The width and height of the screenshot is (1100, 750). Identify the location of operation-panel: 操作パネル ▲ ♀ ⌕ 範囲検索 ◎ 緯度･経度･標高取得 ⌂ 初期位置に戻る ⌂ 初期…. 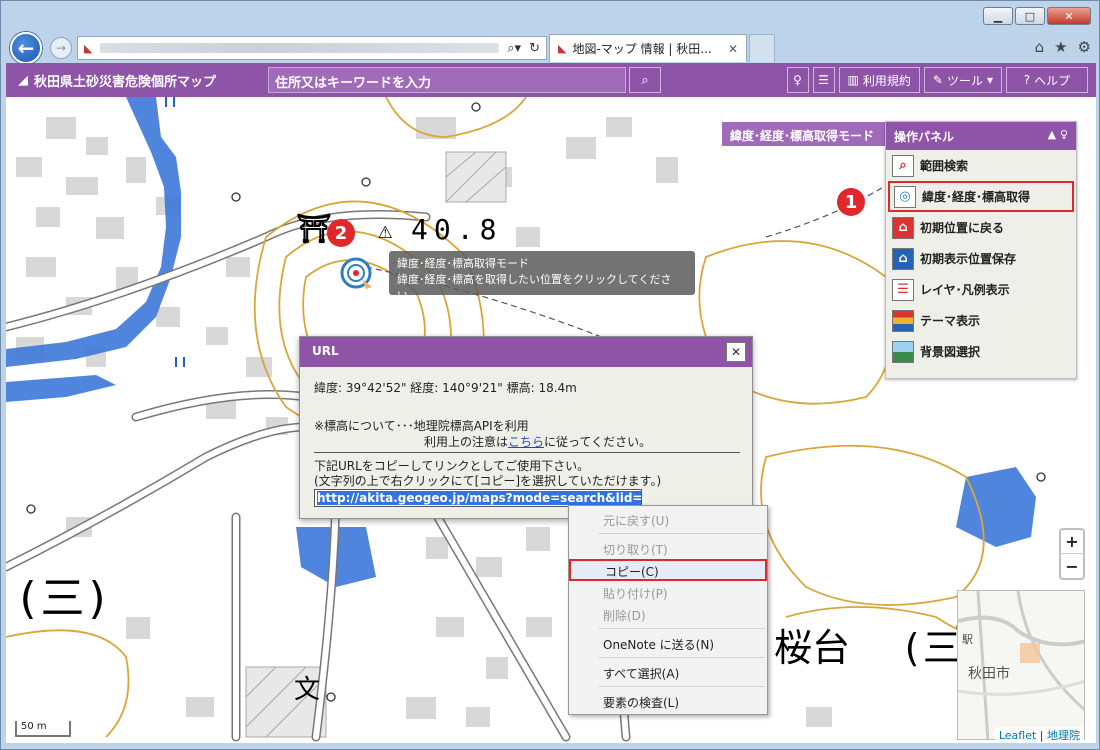
(981, 250).